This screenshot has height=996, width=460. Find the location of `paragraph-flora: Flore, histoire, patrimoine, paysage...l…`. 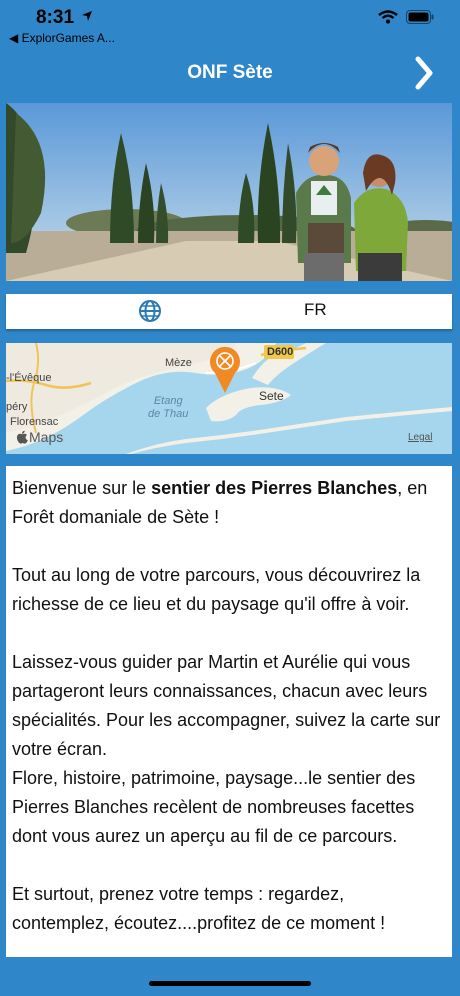

paragraph-flora: Flore, histoire, patrimoine, paysage...l… is located at coordinates (214, 807).